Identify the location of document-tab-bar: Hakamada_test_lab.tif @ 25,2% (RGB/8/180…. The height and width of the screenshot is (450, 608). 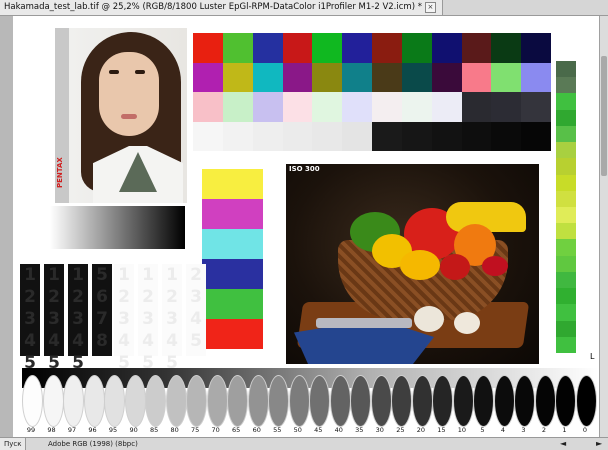
(304, 8).